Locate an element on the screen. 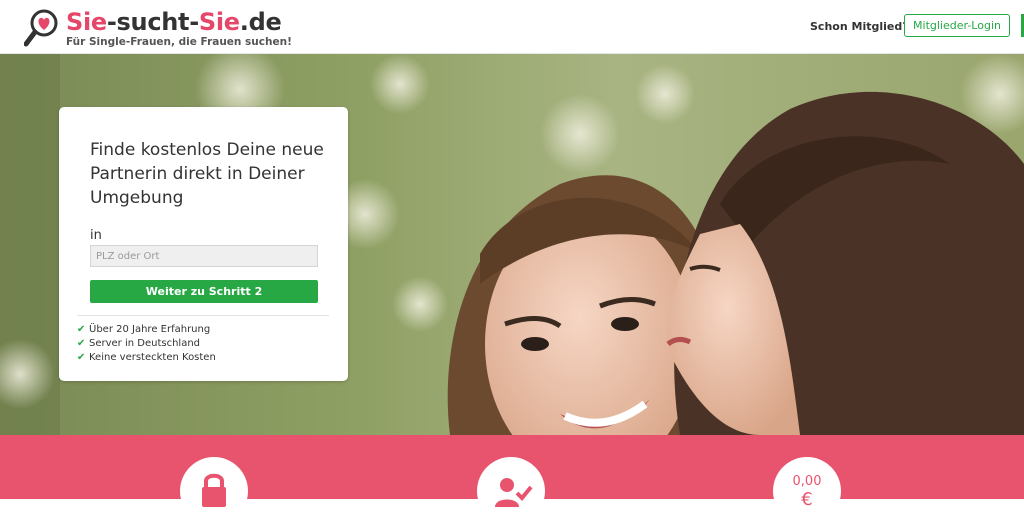 This screenshot has height=525, width=1024. price-badge: 0,00 € is located at coordinates (807, 491).